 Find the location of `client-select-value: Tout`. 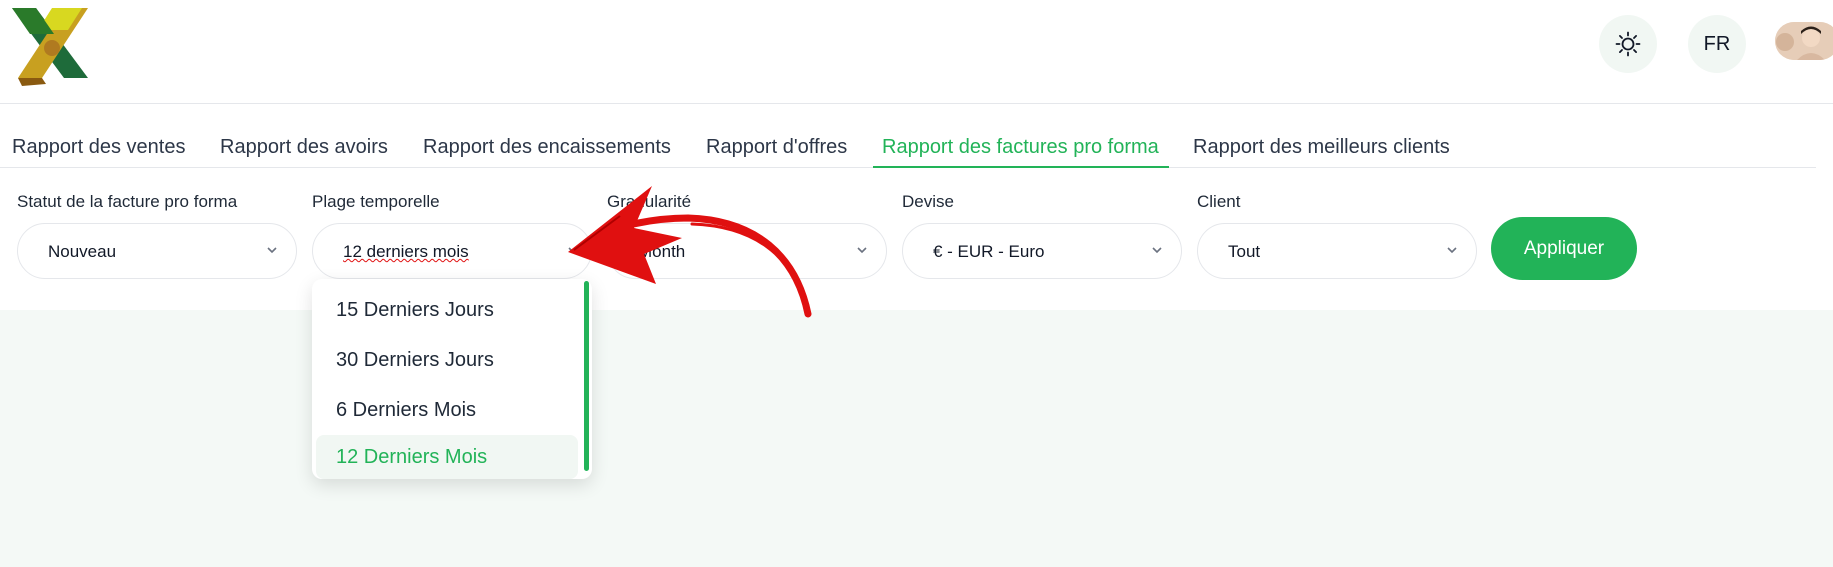

client-select-value: Tout is located at coordinates (1244, 251).